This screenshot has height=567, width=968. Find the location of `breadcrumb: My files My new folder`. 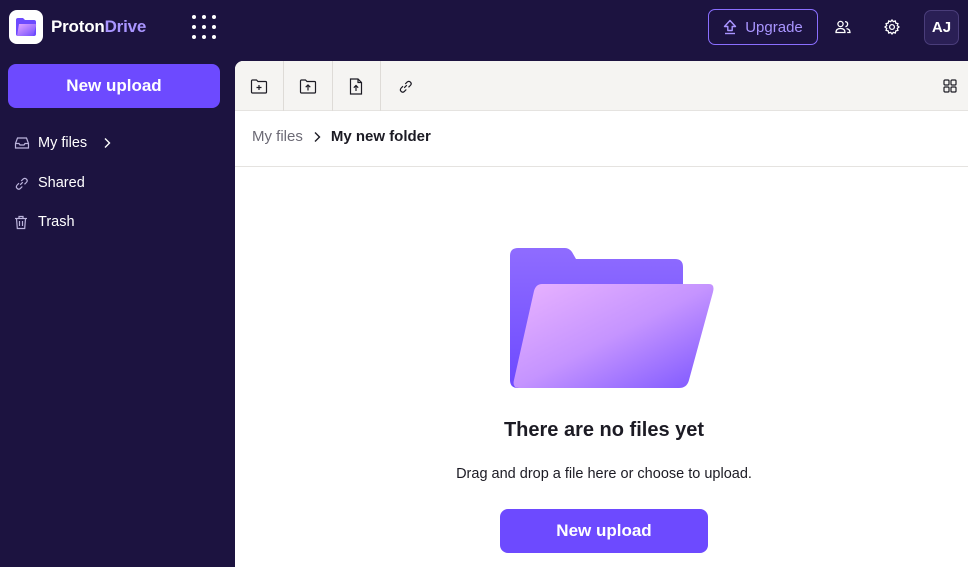

breadcrumb: My files My new folder is located at coordinates (341, 136).